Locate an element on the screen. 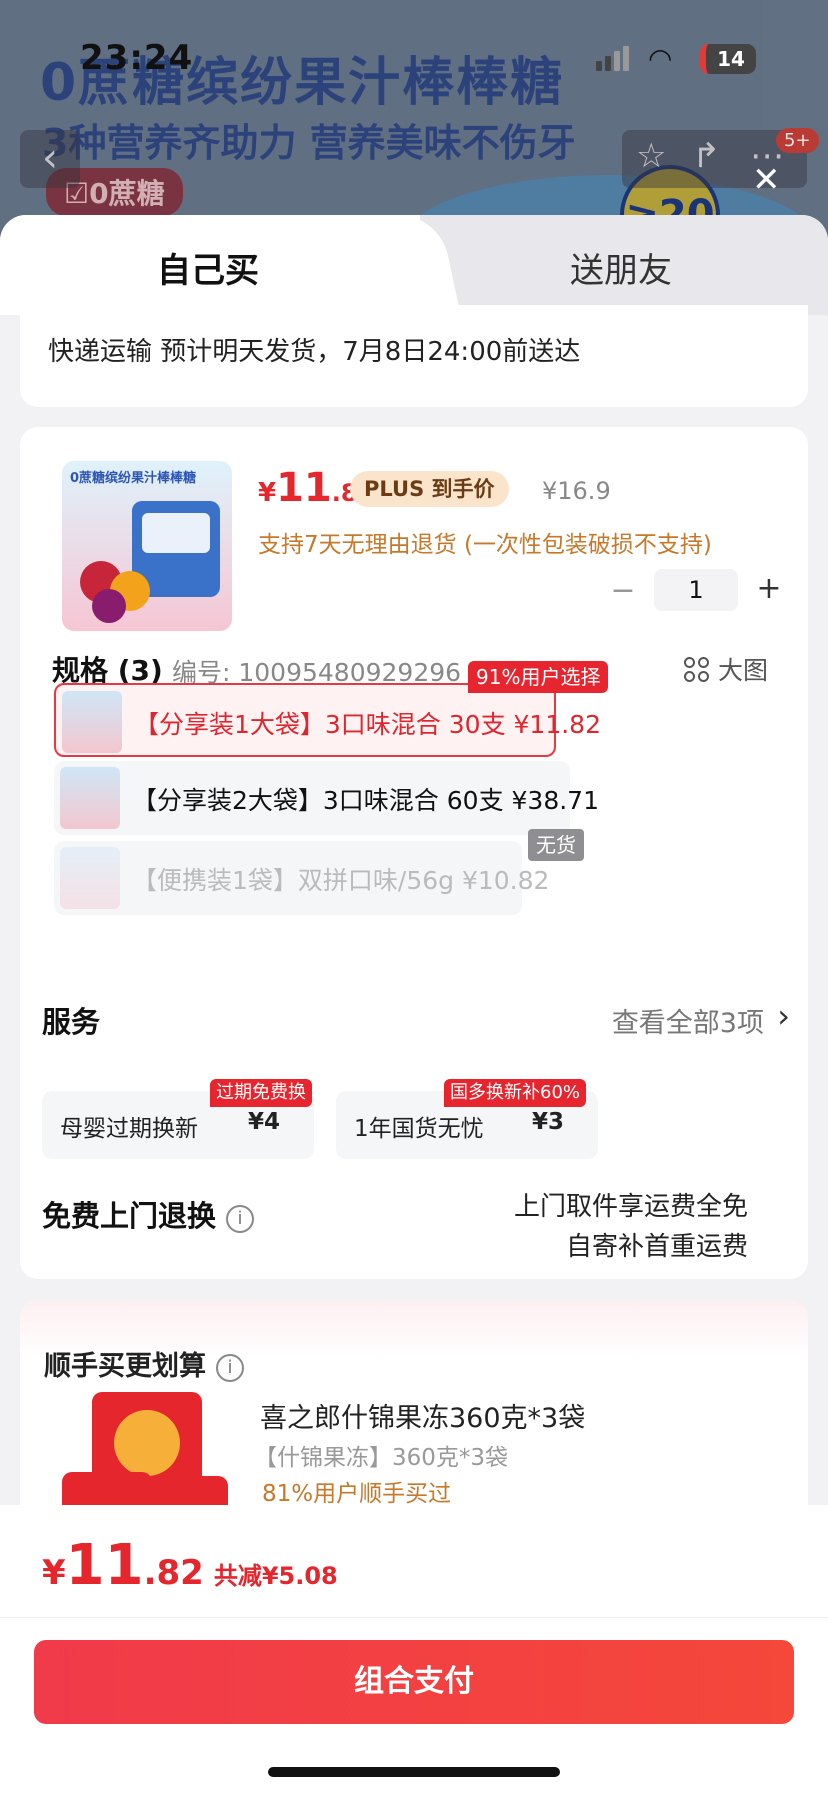  free-return-line2: 自寄补首重运费 is located at coordinates (656, 1247).